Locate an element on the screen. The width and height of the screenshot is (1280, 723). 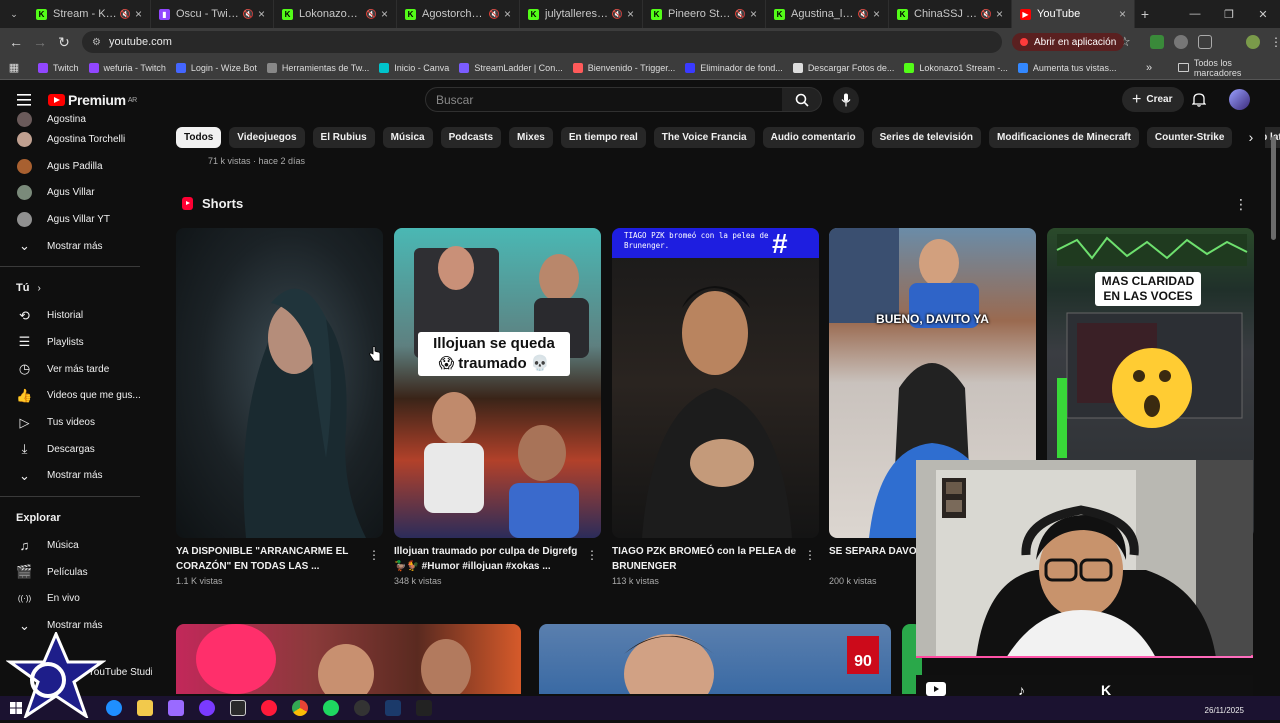
tab-search-icon: ⌄ is located at coordinates (14, 14).